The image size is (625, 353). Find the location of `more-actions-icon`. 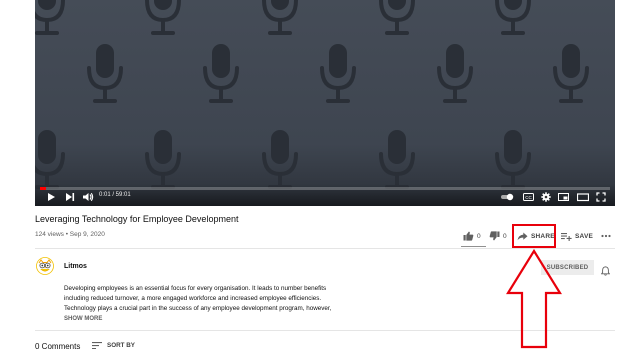

more-actions-icon is located at coordinates (606, 236).